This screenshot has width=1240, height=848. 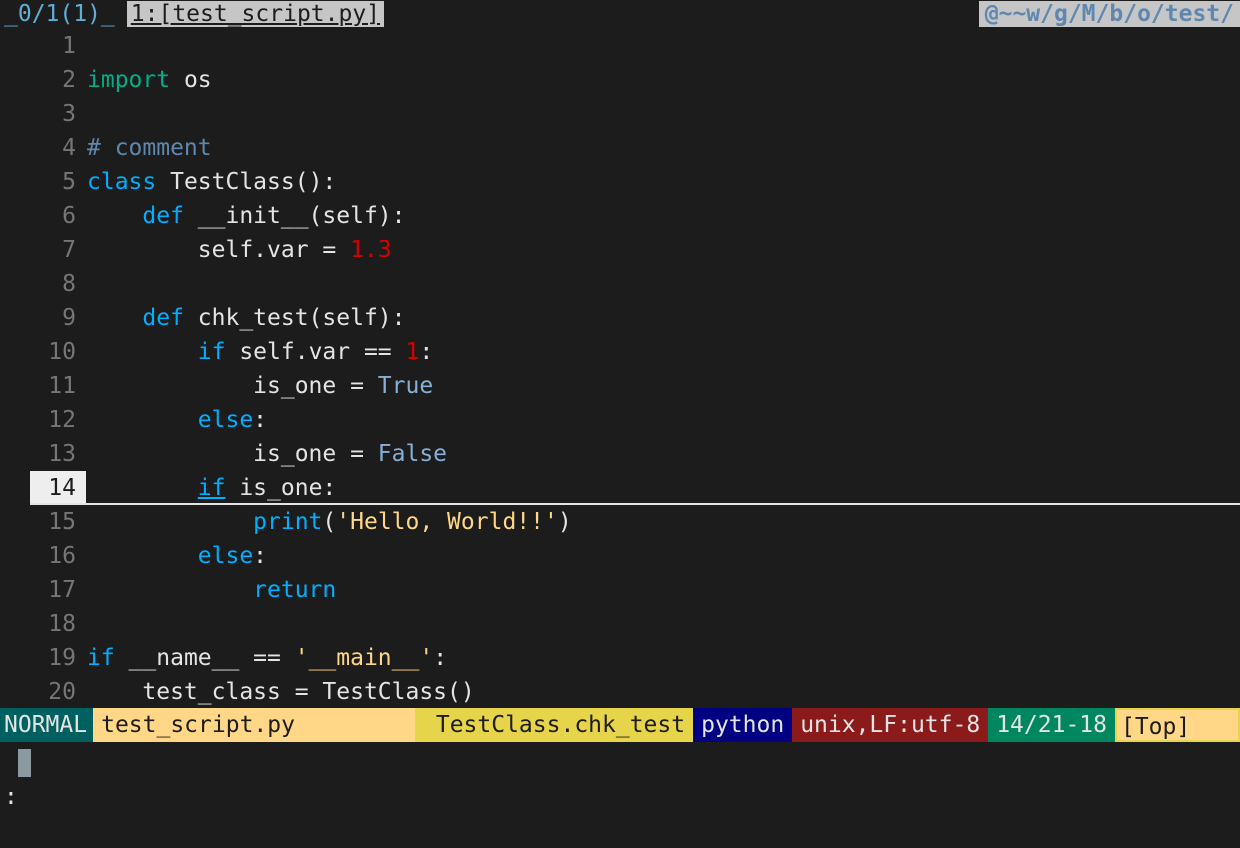 What do you see at coordinates (620, 182) in the screenshot?
I see `code-line: 5 class TestClass():` at bounding box center [620, 182].